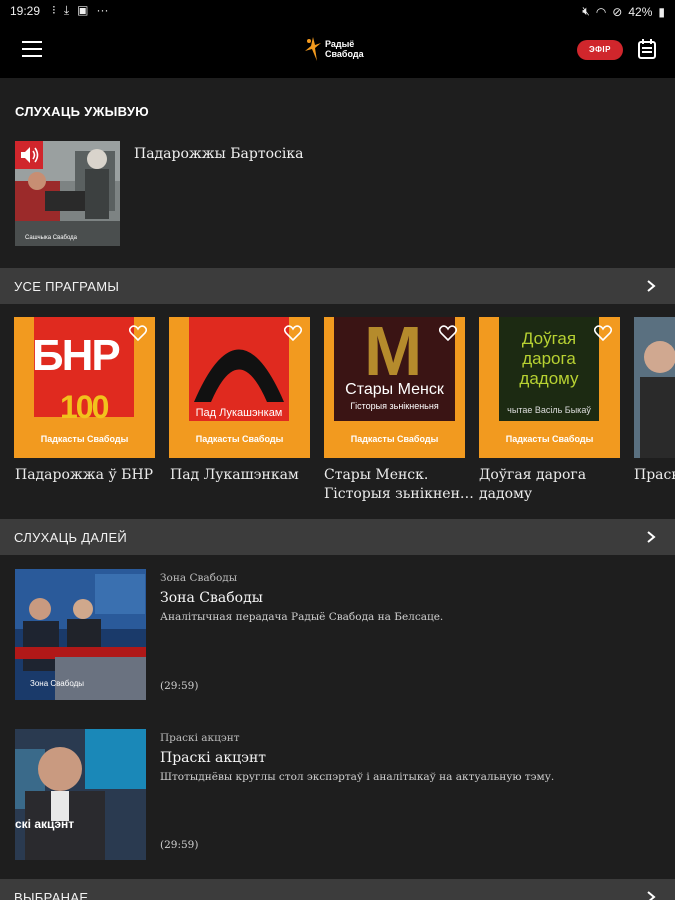 The image size is (675, 900). Describe the element at coordinates (640, 11) in the screenshot. I see `battery-percent: 42%` at that location.